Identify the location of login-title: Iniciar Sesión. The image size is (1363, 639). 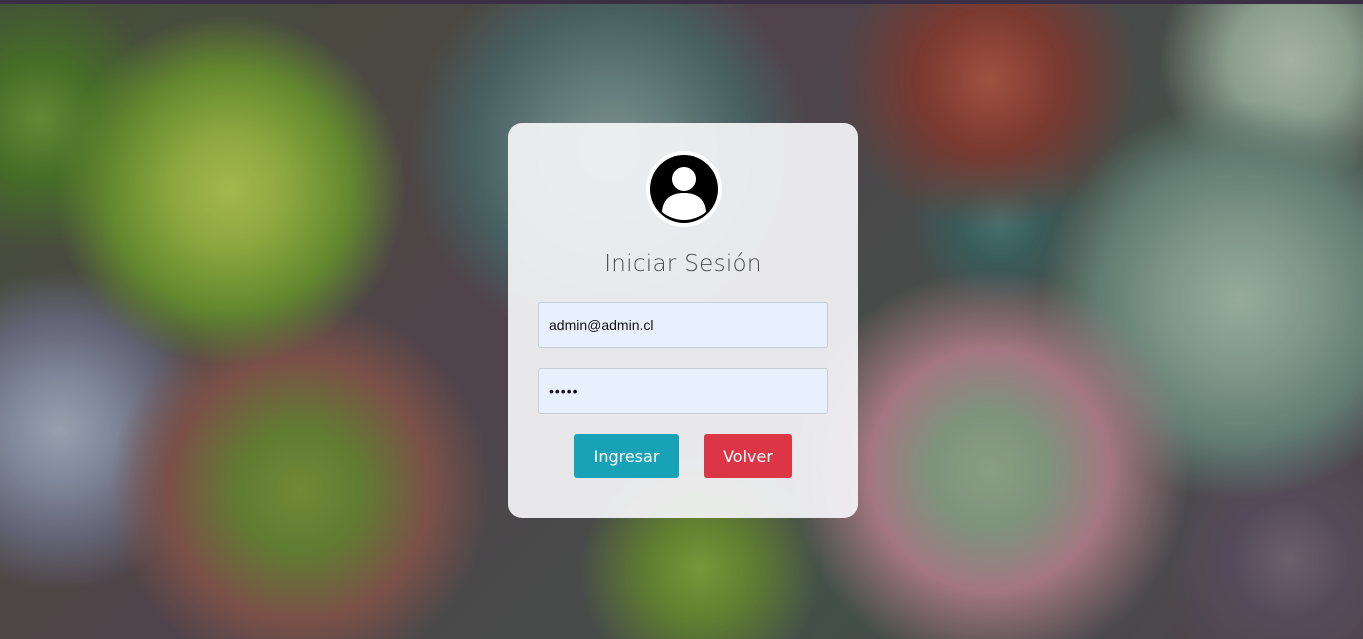
(683, 264).